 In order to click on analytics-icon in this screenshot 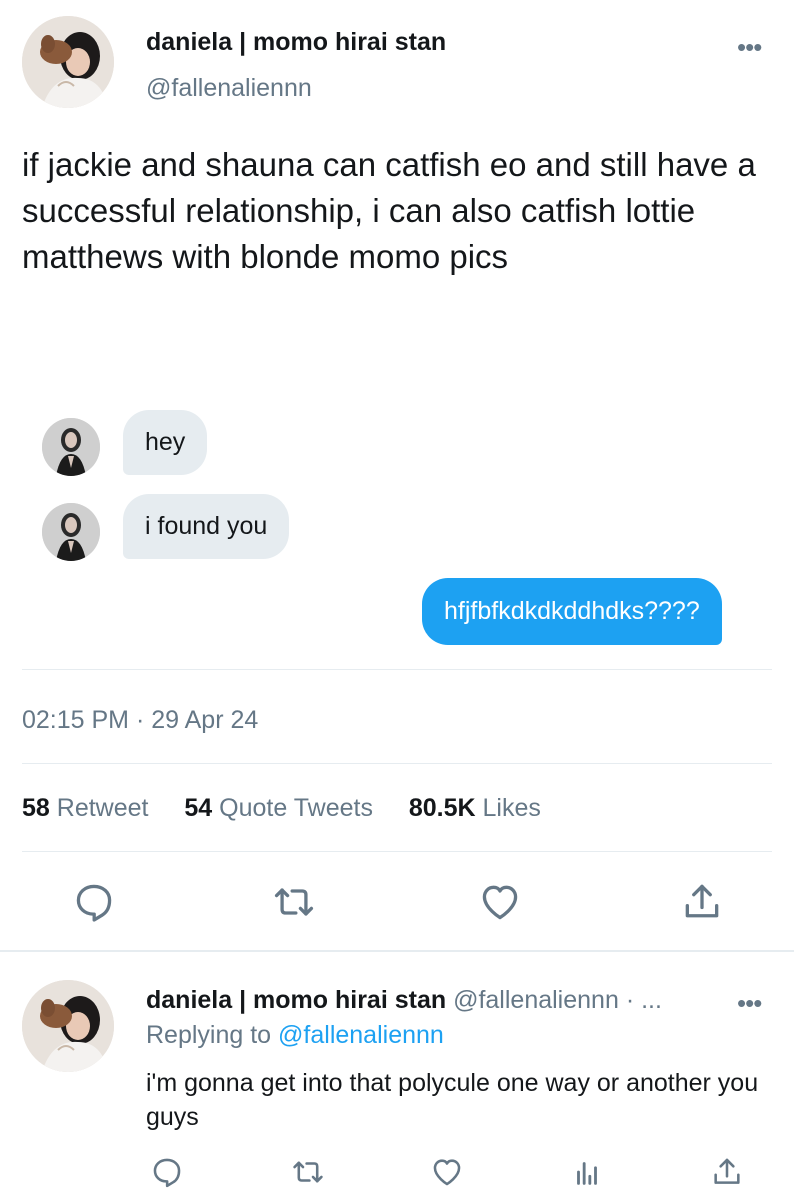, I will do `click(587, 1172)`.